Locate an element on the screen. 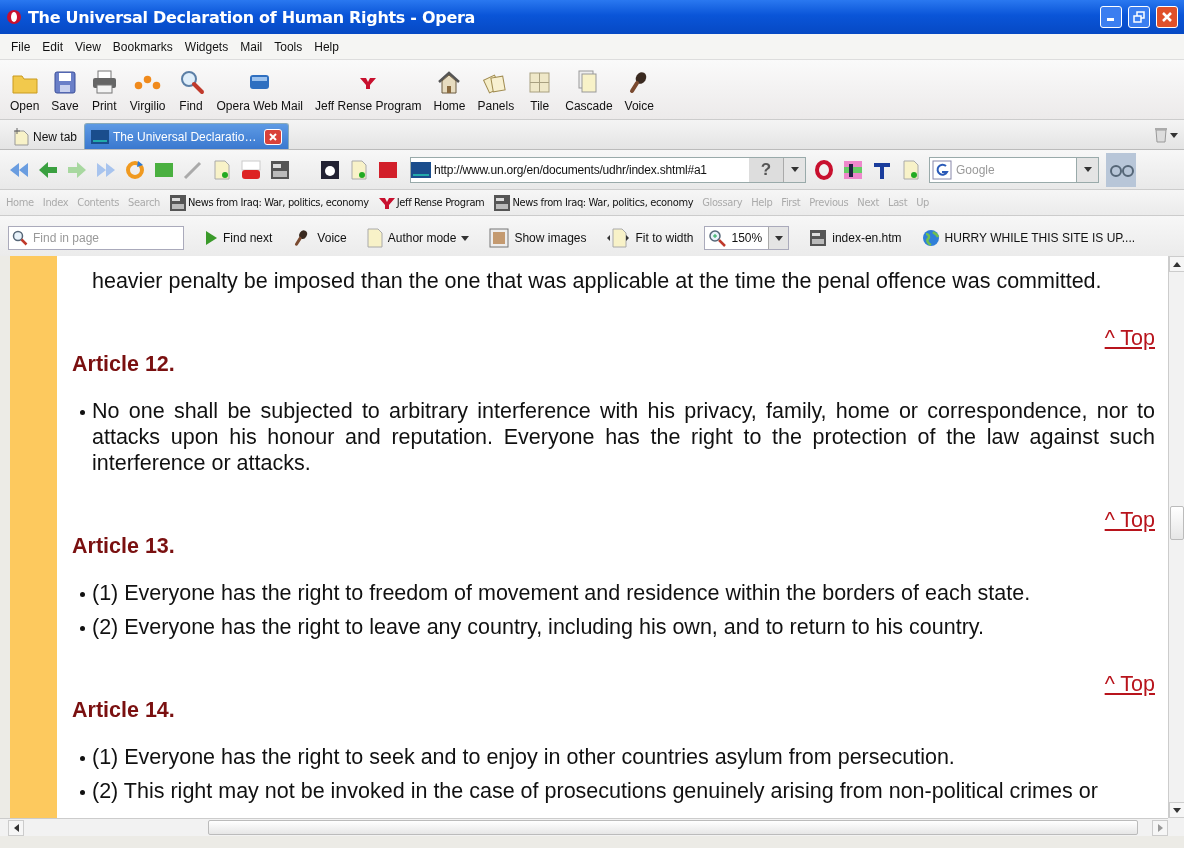  toolbar-button: Panels is located at coordinates (496, 91).